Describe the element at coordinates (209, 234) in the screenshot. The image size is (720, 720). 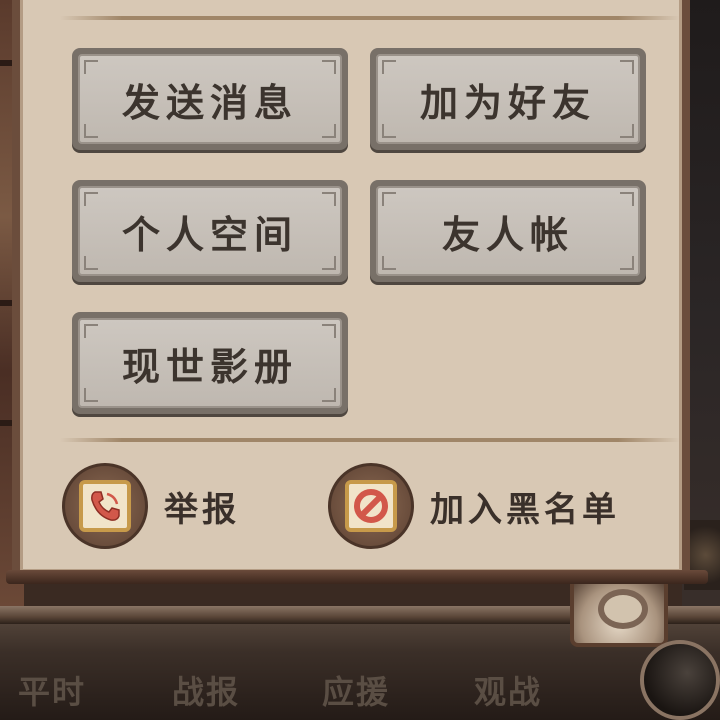
I see `personal-space-label: 个人空间` at that location.